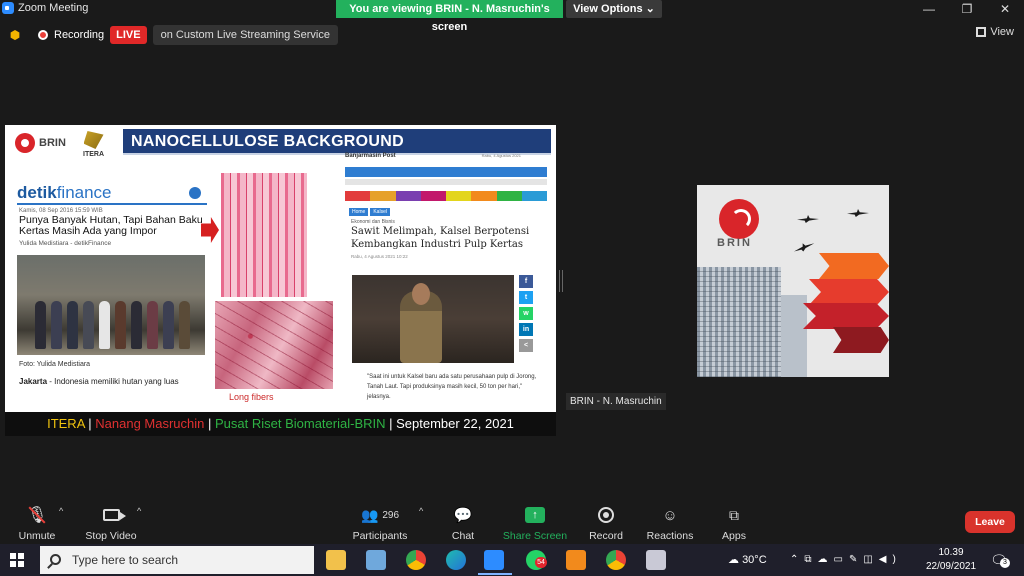 This screenshot has width=1024, height=576. Describe the element at coordinates (846, 560) in the screenshot. I see `system-tray-icons: ⌃⧉☁▭✎◫◀)` at that location.